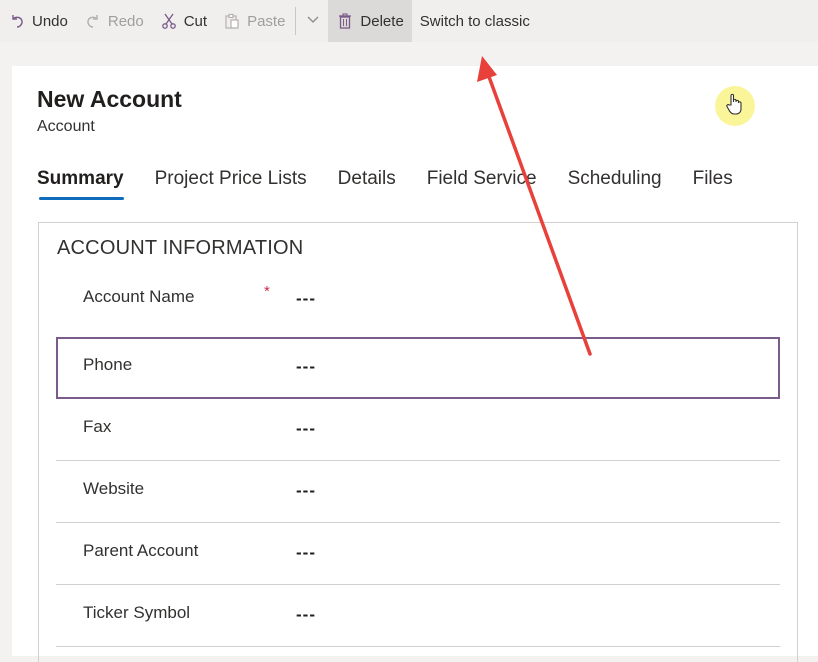 The width and height of the screenshot is (818, 662). I want to click on redo-label: Redo, so click(125, 21).